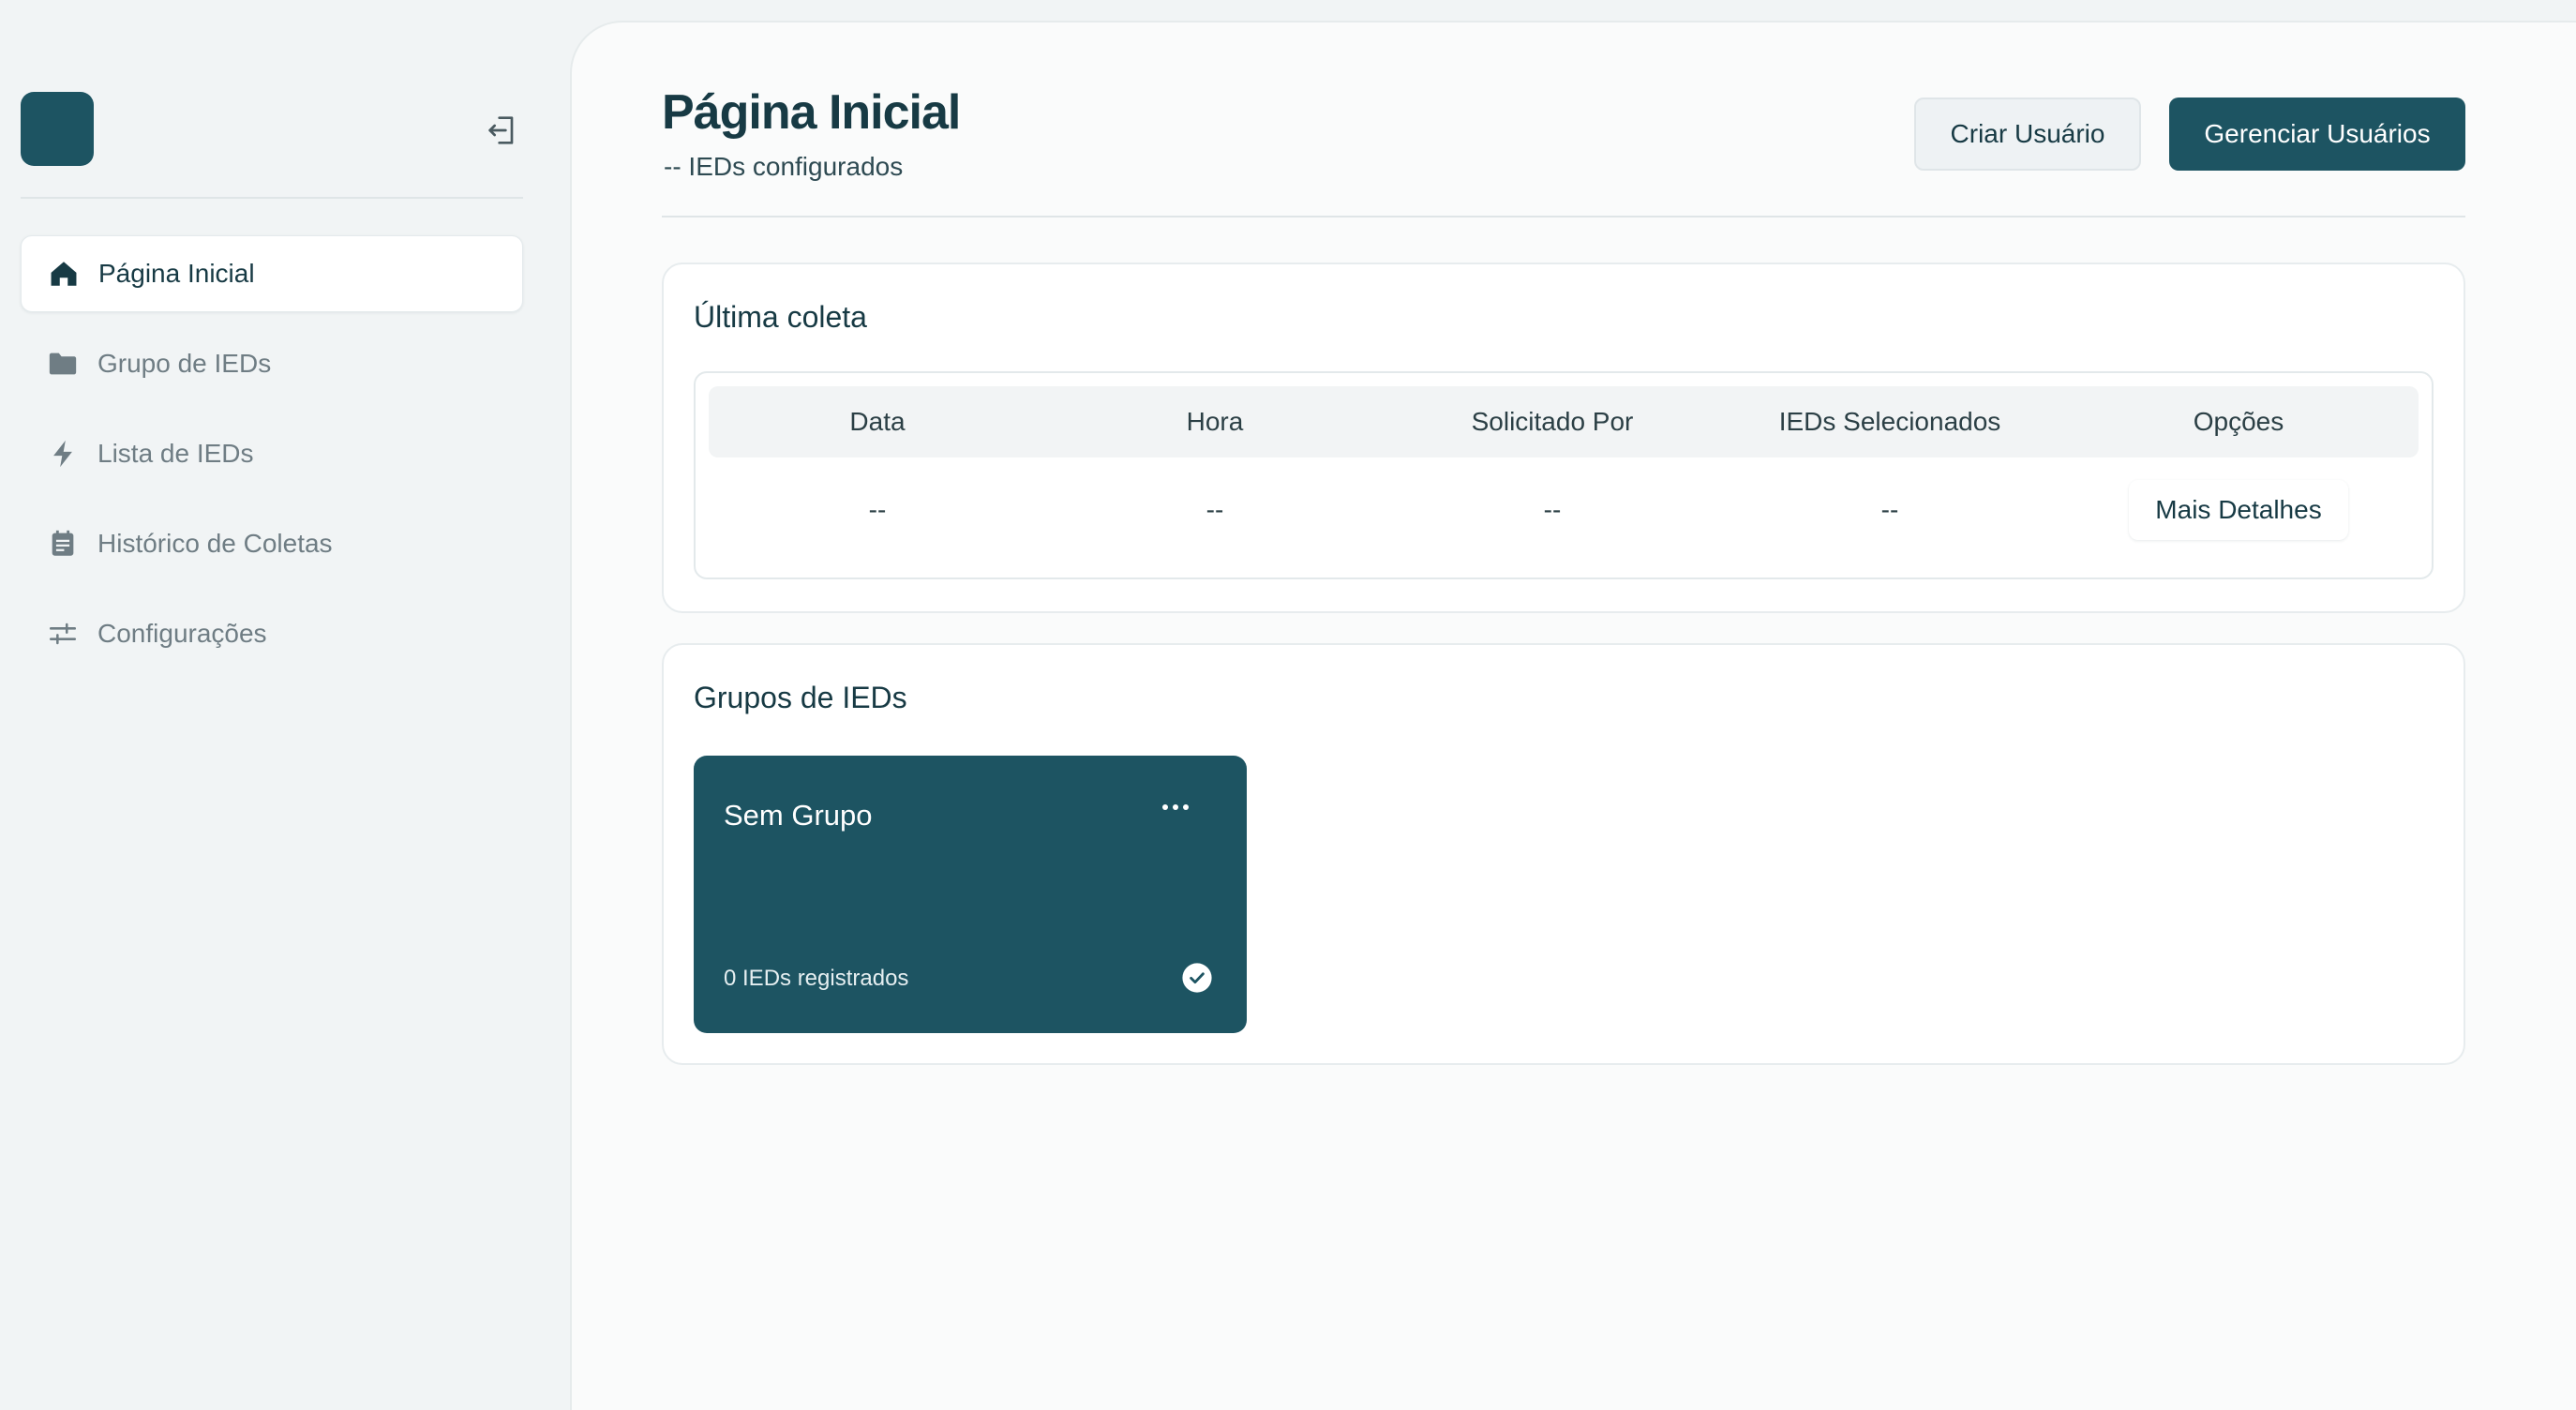 This screenshot has width=2576, height=1410. I want to click on sidebar-item-label: Configurações, so click(182, 633).